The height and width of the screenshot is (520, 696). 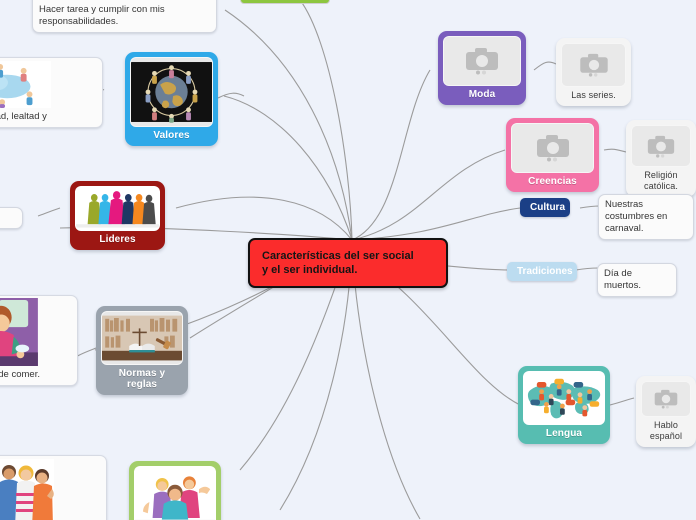 What do you see at coordinates (482, 94) in the screenshot?
I see `moda-label: Moda` at bounding box center [482, 94].